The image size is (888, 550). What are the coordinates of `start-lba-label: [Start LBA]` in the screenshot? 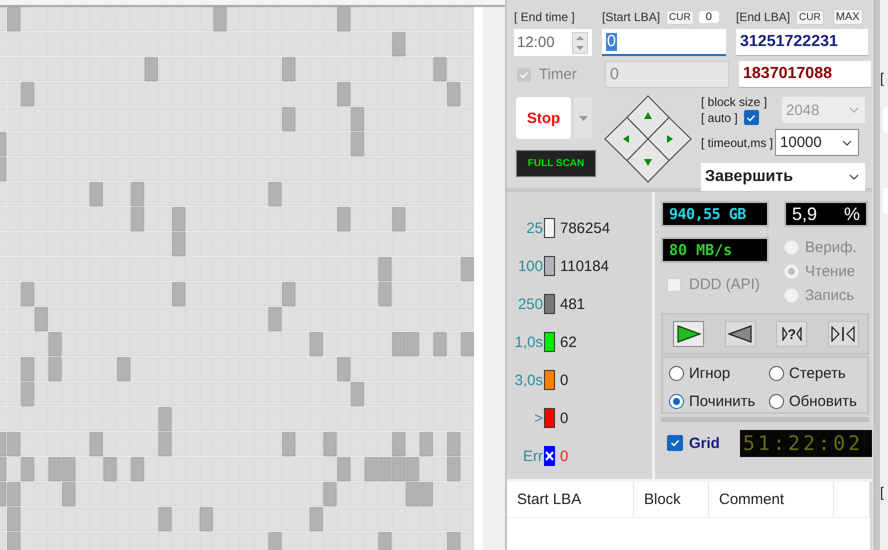 It's located at (631, 17).